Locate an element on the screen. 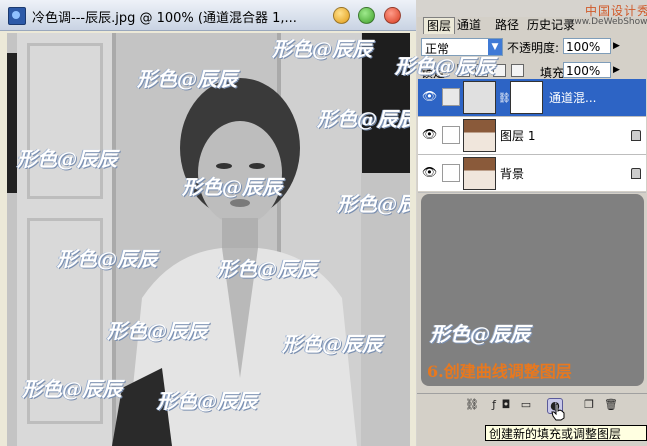  new-layer-icon: ❐ is located at coordinates (589, 405).